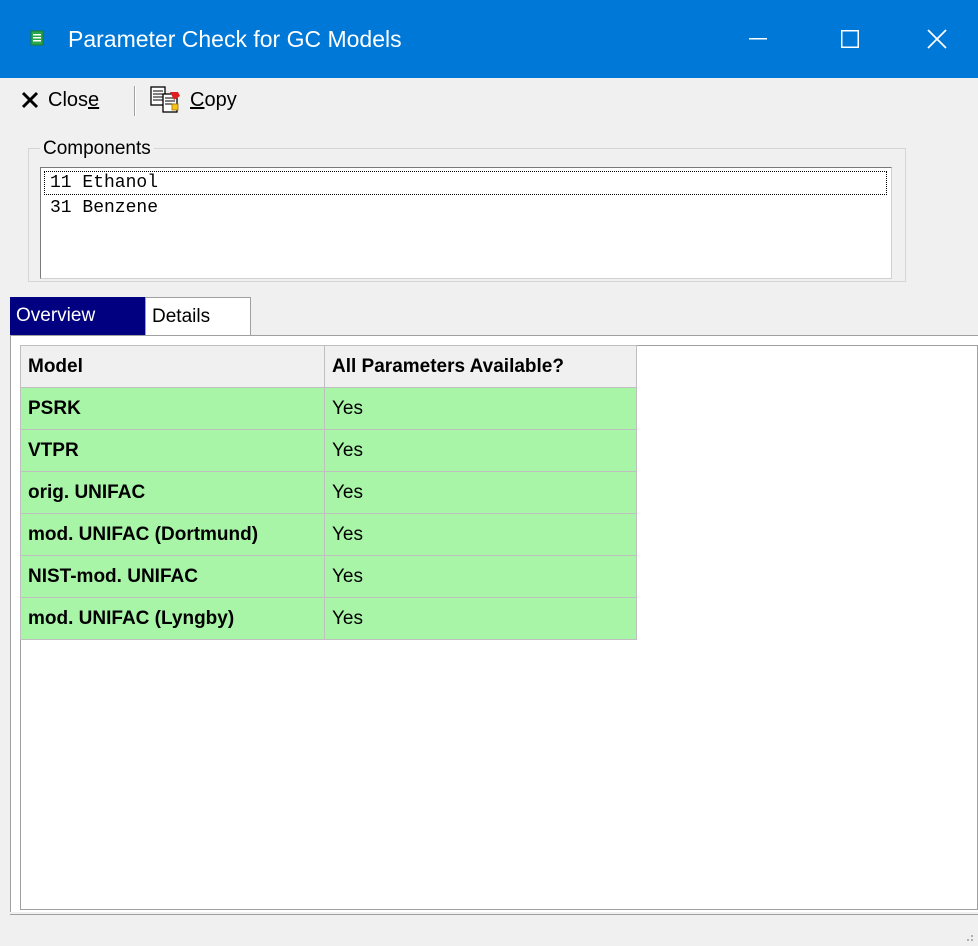 This screenshot has height=946, width=978. I want to click on model-cell: mod. UNIFAC (Dortmund), so click(172, 534).